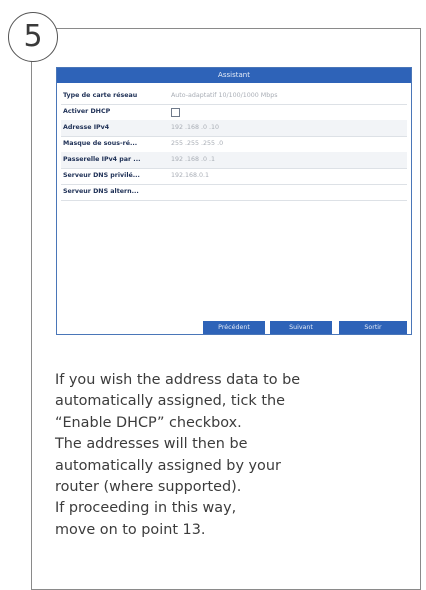  Describe the element at coordinates (86, 127) in the screenshot. I see `row-label: Adresse IPv4` at that location.